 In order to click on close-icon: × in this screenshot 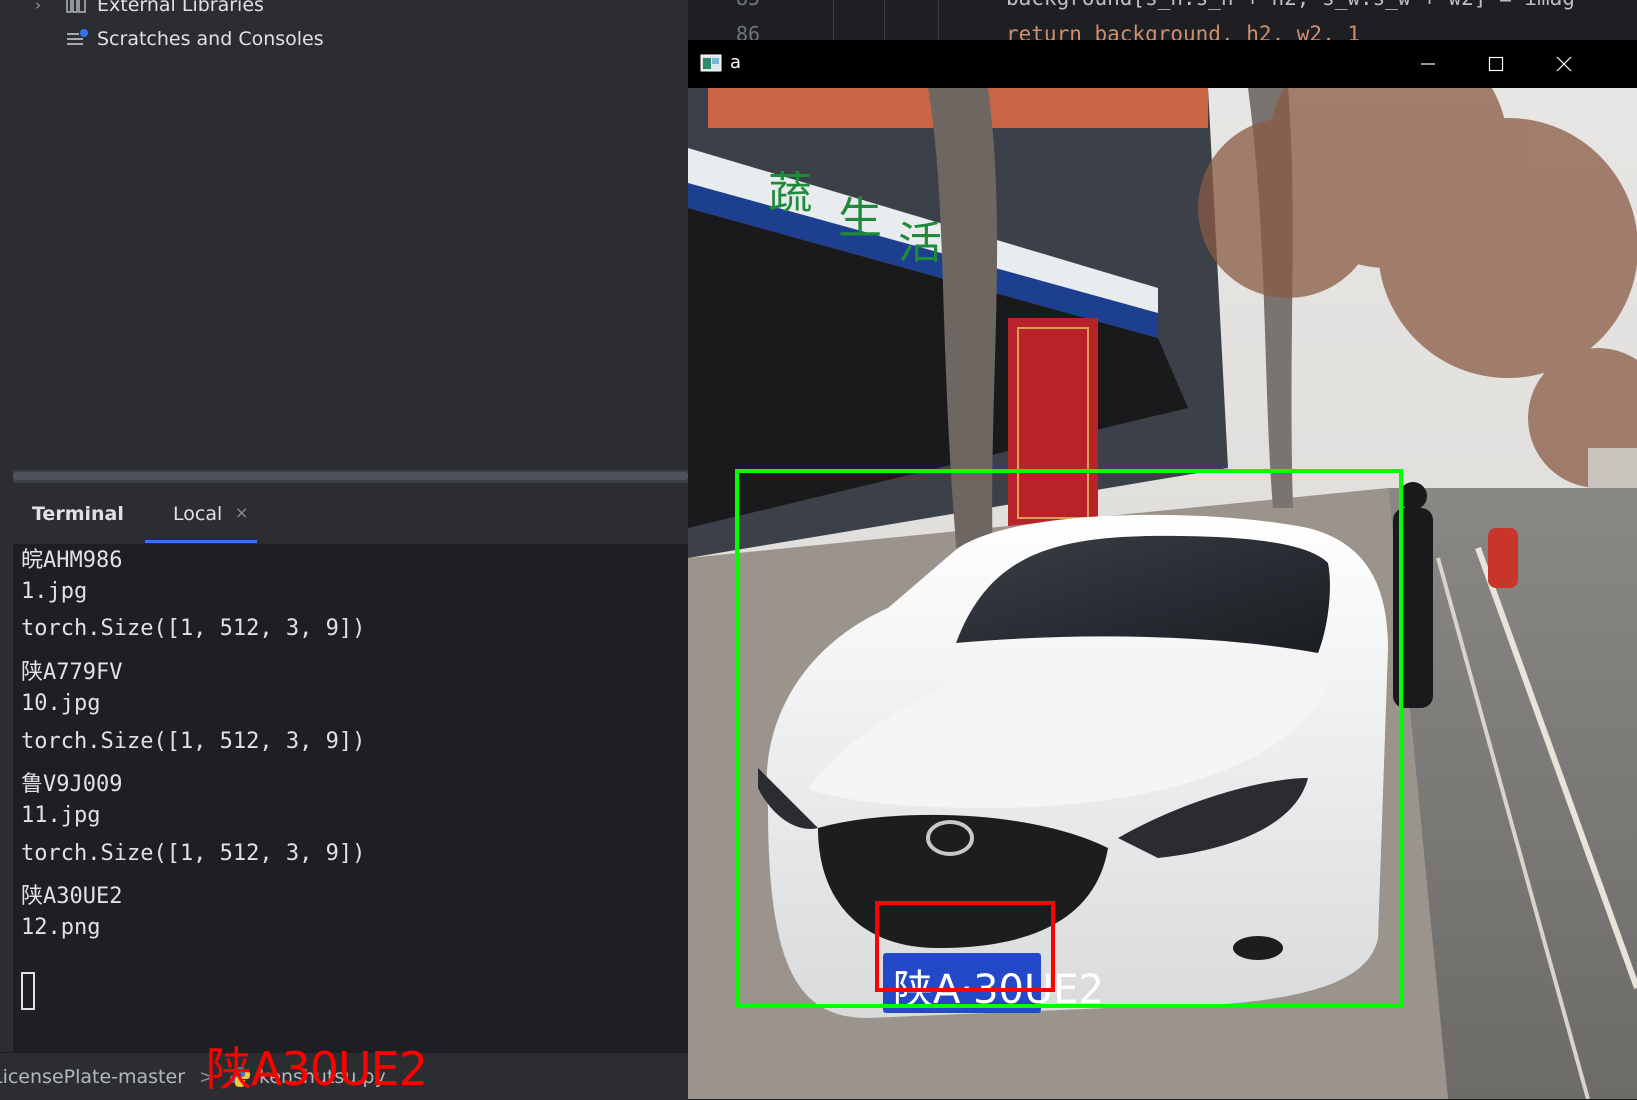, I will do `click(241, 512)`.